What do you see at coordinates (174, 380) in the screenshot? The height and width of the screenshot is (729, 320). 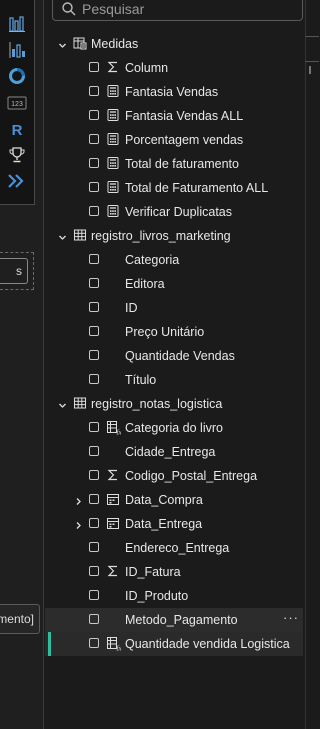 I see `field-row: Título` at bounding box center [174, 380].